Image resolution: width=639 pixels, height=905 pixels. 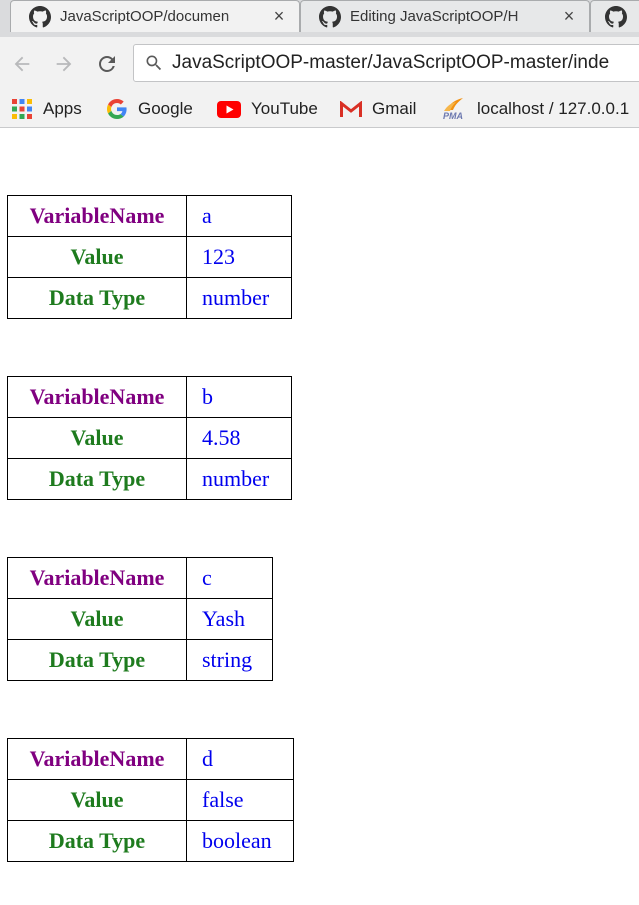 I want to click on gmail-icon, so click(x=351, y=109).